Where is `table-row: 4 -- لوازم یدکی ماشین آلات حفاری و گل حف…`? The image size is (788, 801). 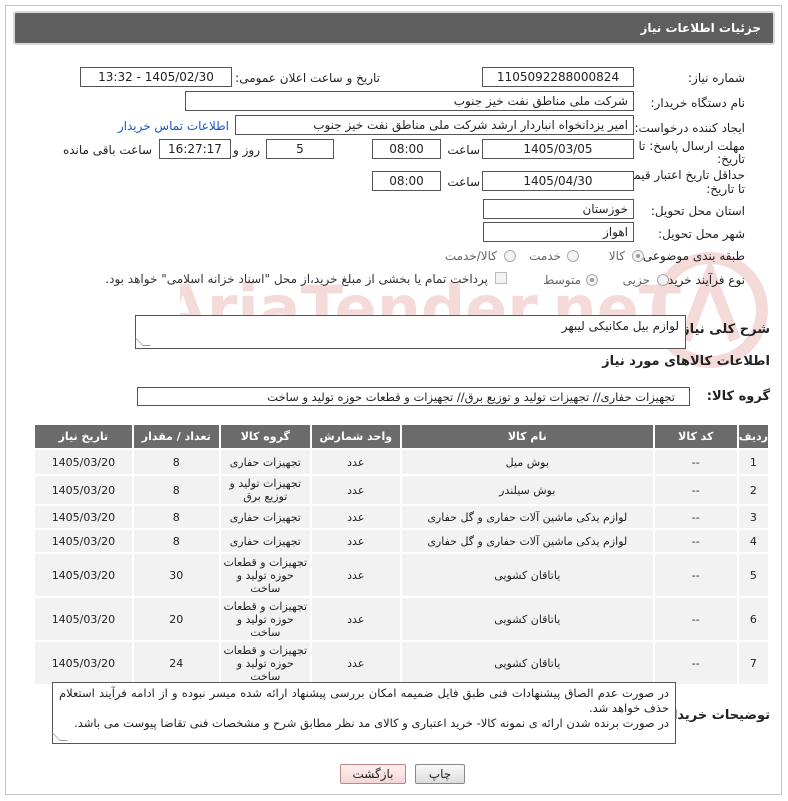 table-row: 4 -- لوازم یدکی ماشین آلات حفاری و گل حف… is located at coordinates (402, 541).